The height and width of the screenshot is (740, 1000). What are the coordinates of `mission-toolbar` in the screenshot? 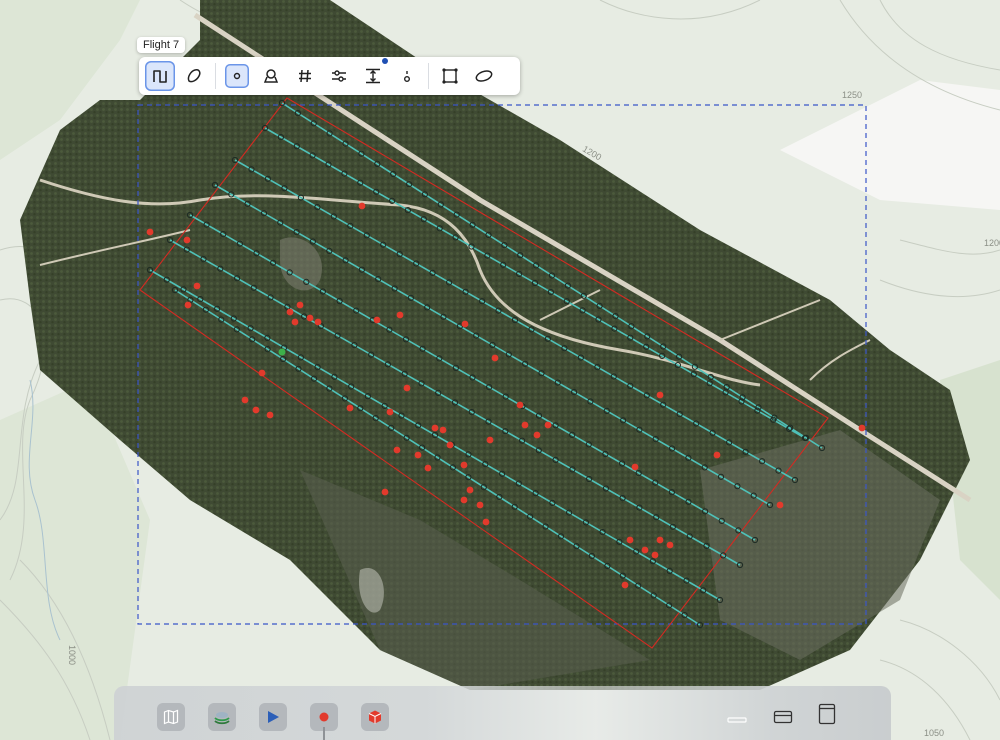 It's located at (329, 76).